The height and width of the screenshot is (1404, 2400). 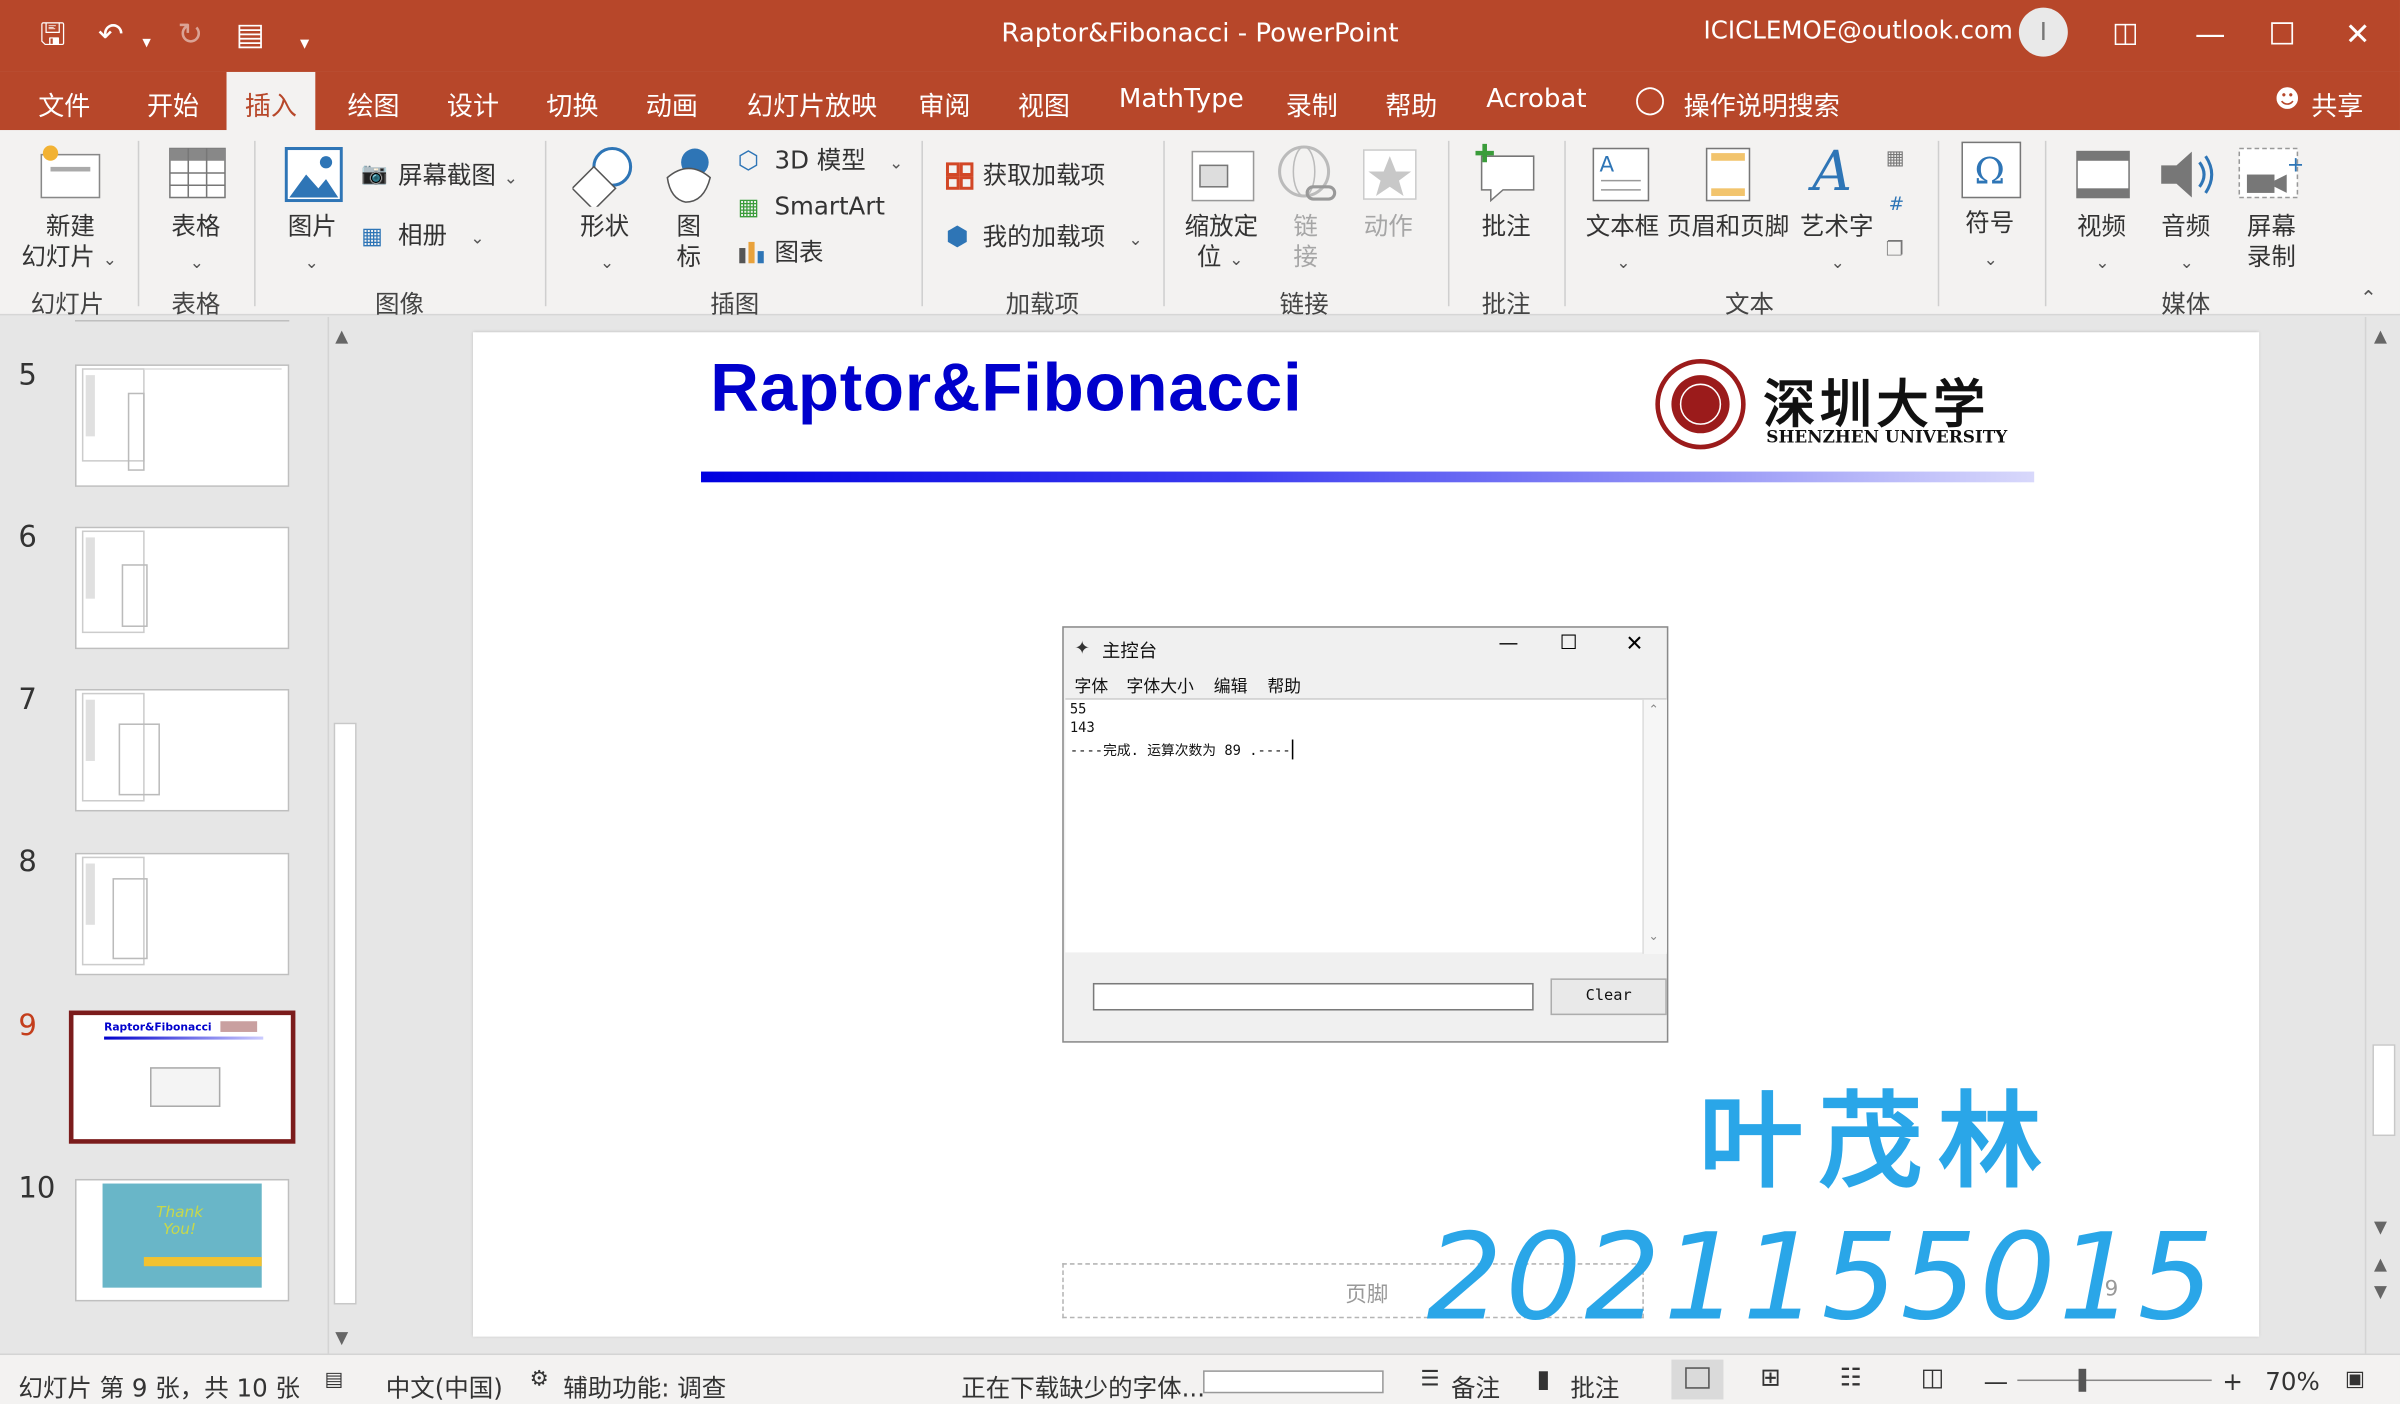 I want to click on canvas-scroll-up-icon: ▲, so click(x=2380, y=336).